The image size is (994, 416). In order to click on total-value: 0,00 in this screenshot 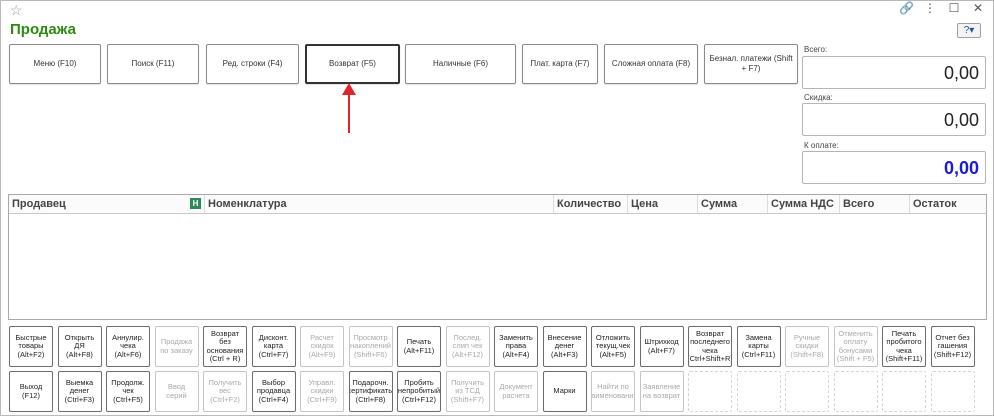, I will do `click(894, 72)`.